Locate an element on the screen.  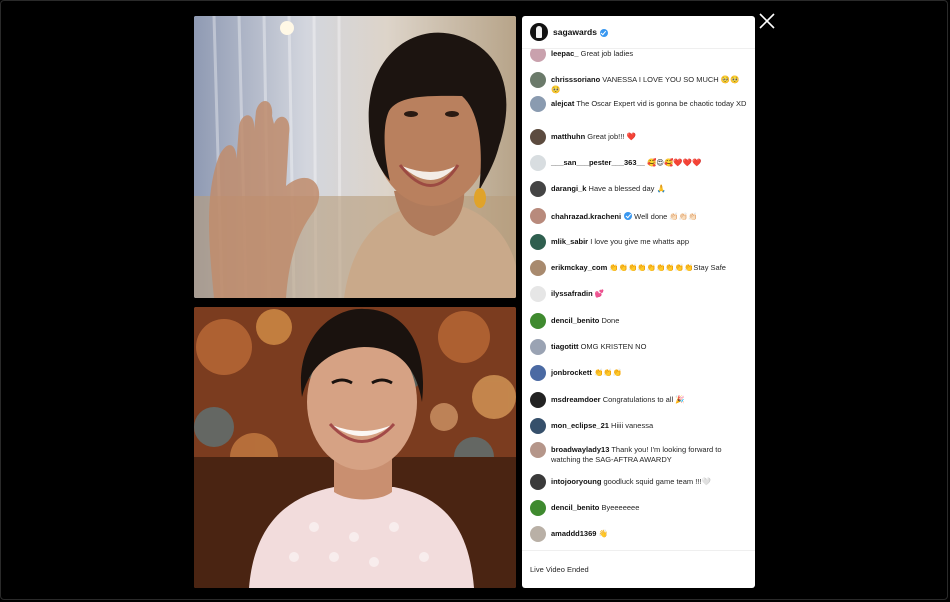
comment-username: tiagotitt is located at coordinates (565, 346).